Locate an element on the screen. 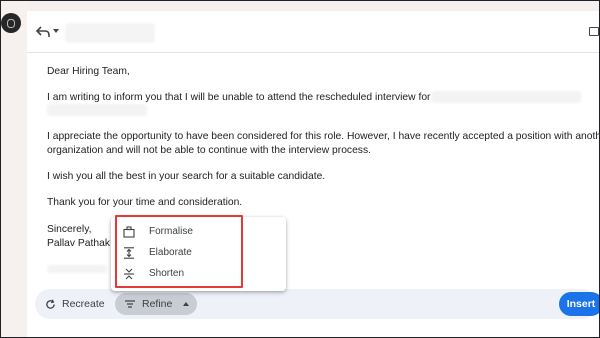 The width and height of the screenshot is (600, 338). recreate-button: Recreate is located at coordinates (75, 304).